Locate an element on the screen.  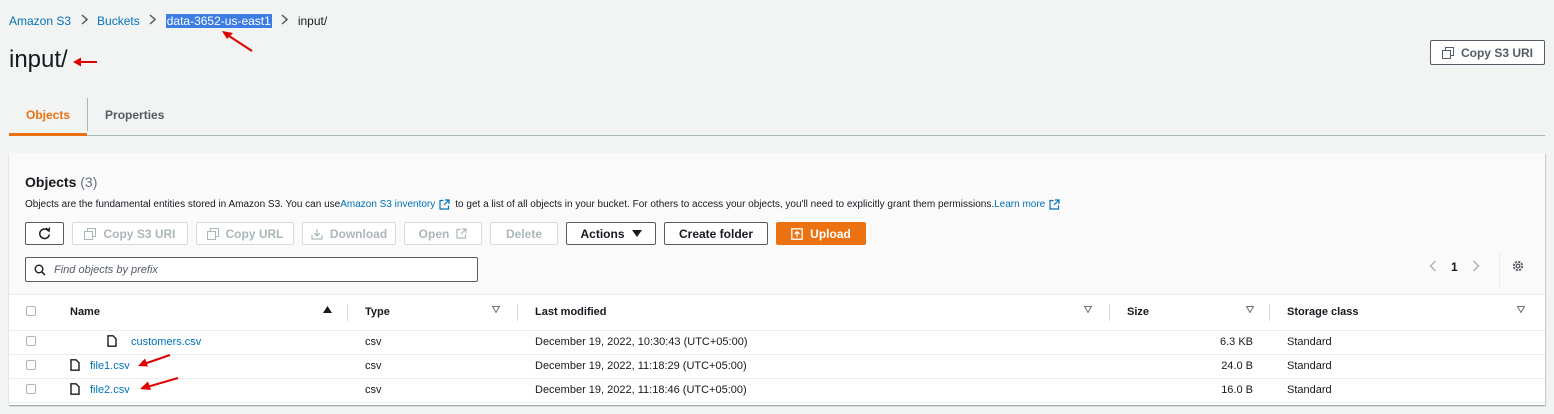
tab-properties: Properties is located at coordinates (134, 115).